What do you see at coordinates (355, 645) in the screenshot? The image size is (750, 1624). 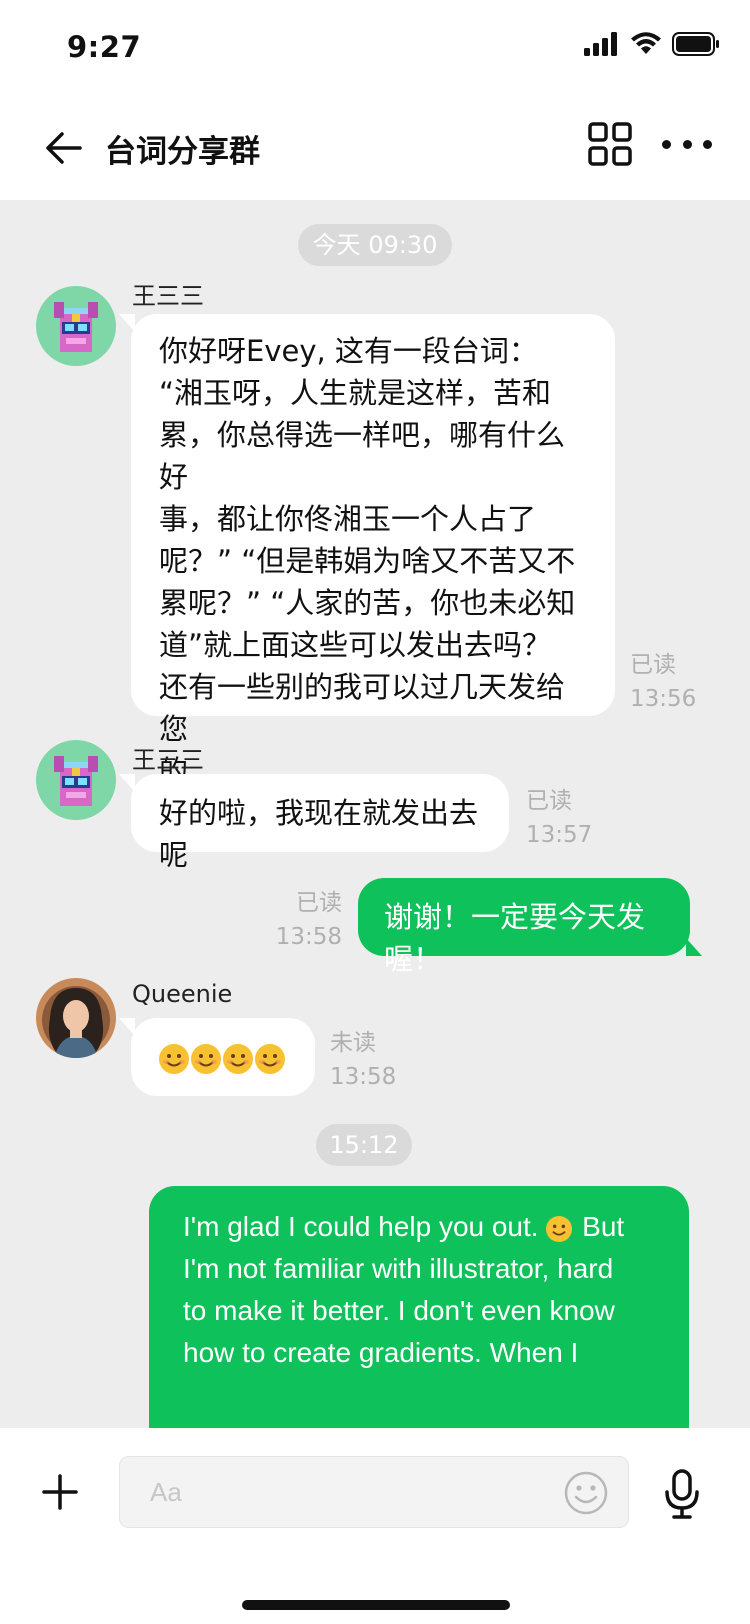 I see `message-line: 道”就上面这些可以发出去吗？` at bounding box center [355, 645].